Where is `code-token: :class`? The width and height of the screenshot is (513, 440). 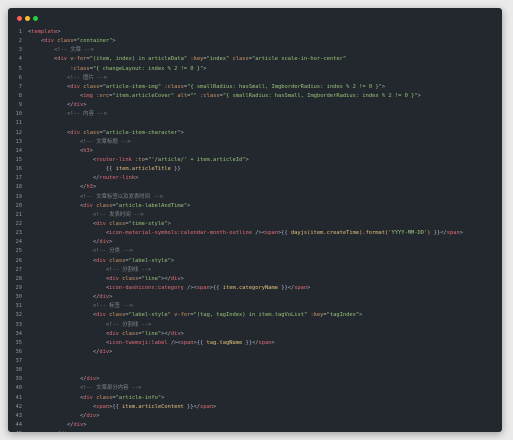
code-token: :class is located at coordinates (210, 95).